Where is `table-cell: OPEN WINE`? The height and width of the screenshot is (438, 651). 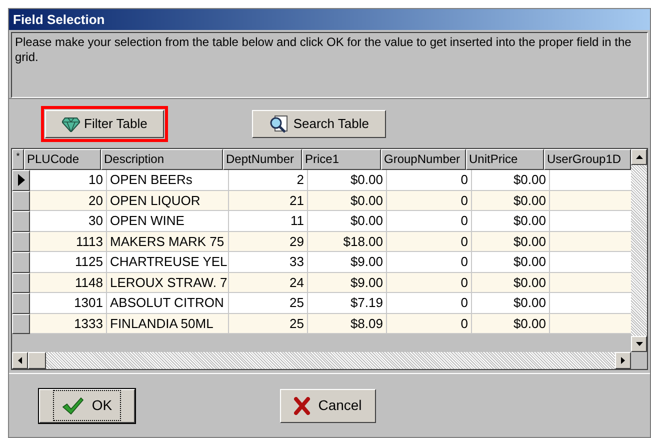
table-cell: OPEN WINE is located at coordinates (168, 221).